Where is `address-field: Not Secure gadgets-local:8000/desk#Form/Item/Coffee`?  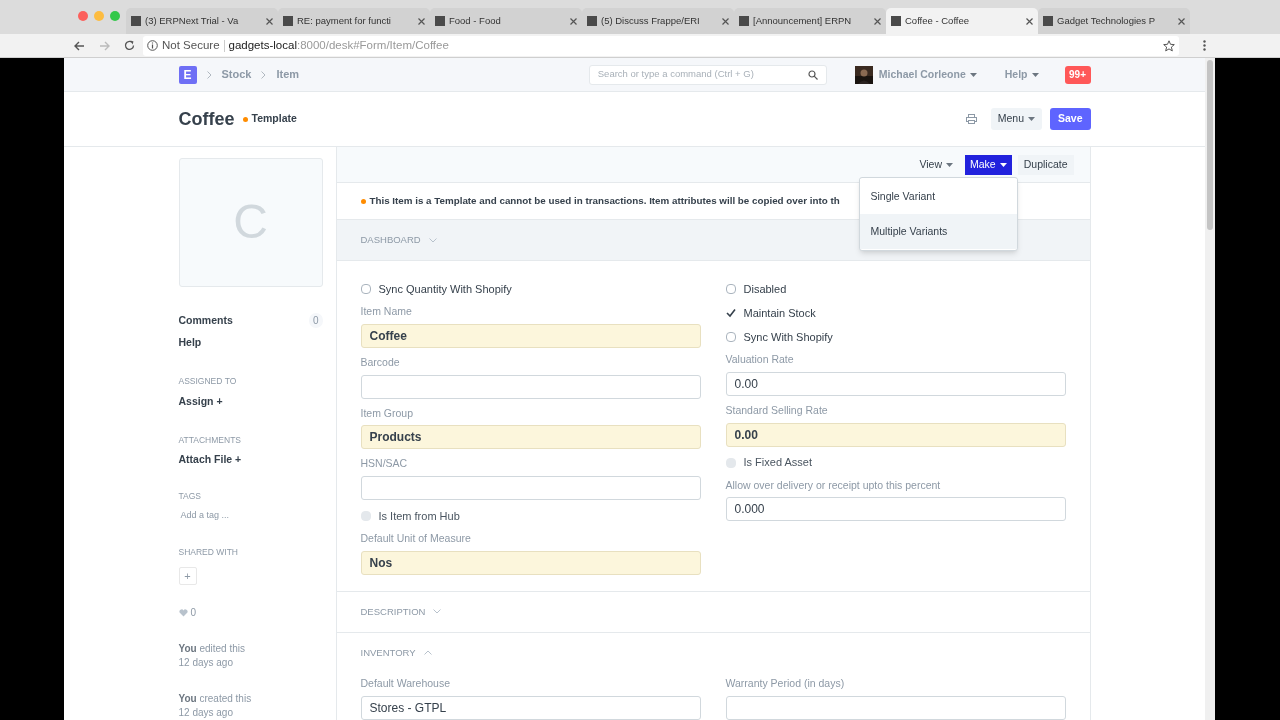 address-field: Not Secure gadgets-local:8000/desk#Form/Item/Coffee is located at coordinates (661, 45).